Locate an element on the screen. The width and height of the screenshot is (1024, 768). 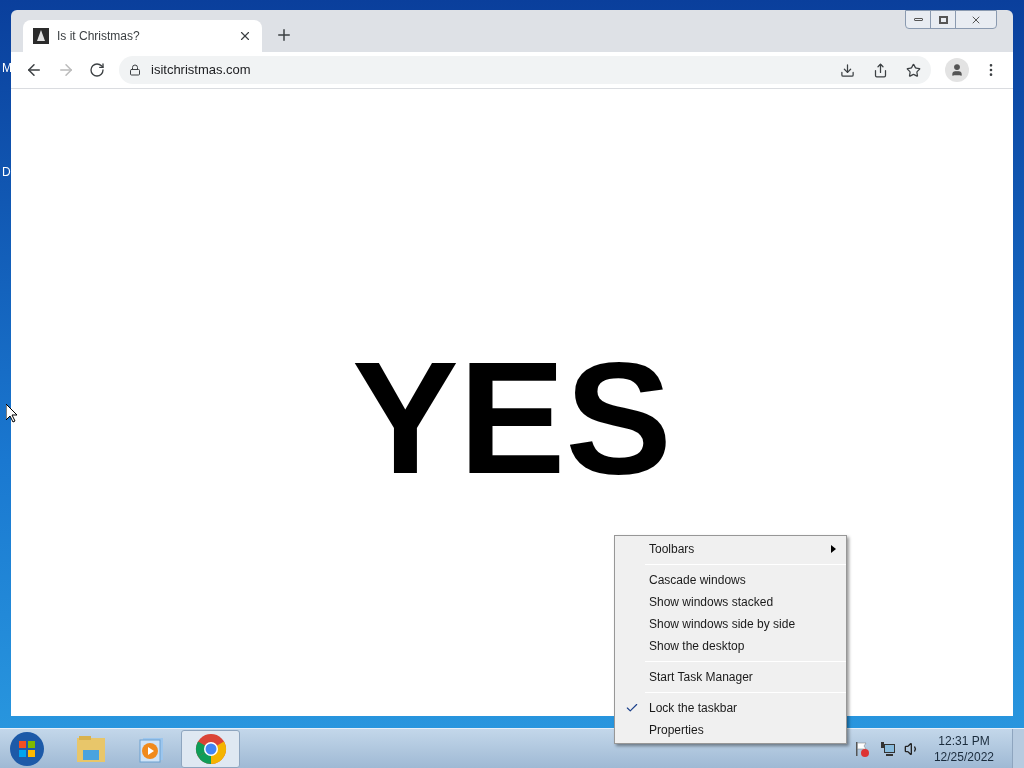
profile-avatar is located at coordinates (957, 70).